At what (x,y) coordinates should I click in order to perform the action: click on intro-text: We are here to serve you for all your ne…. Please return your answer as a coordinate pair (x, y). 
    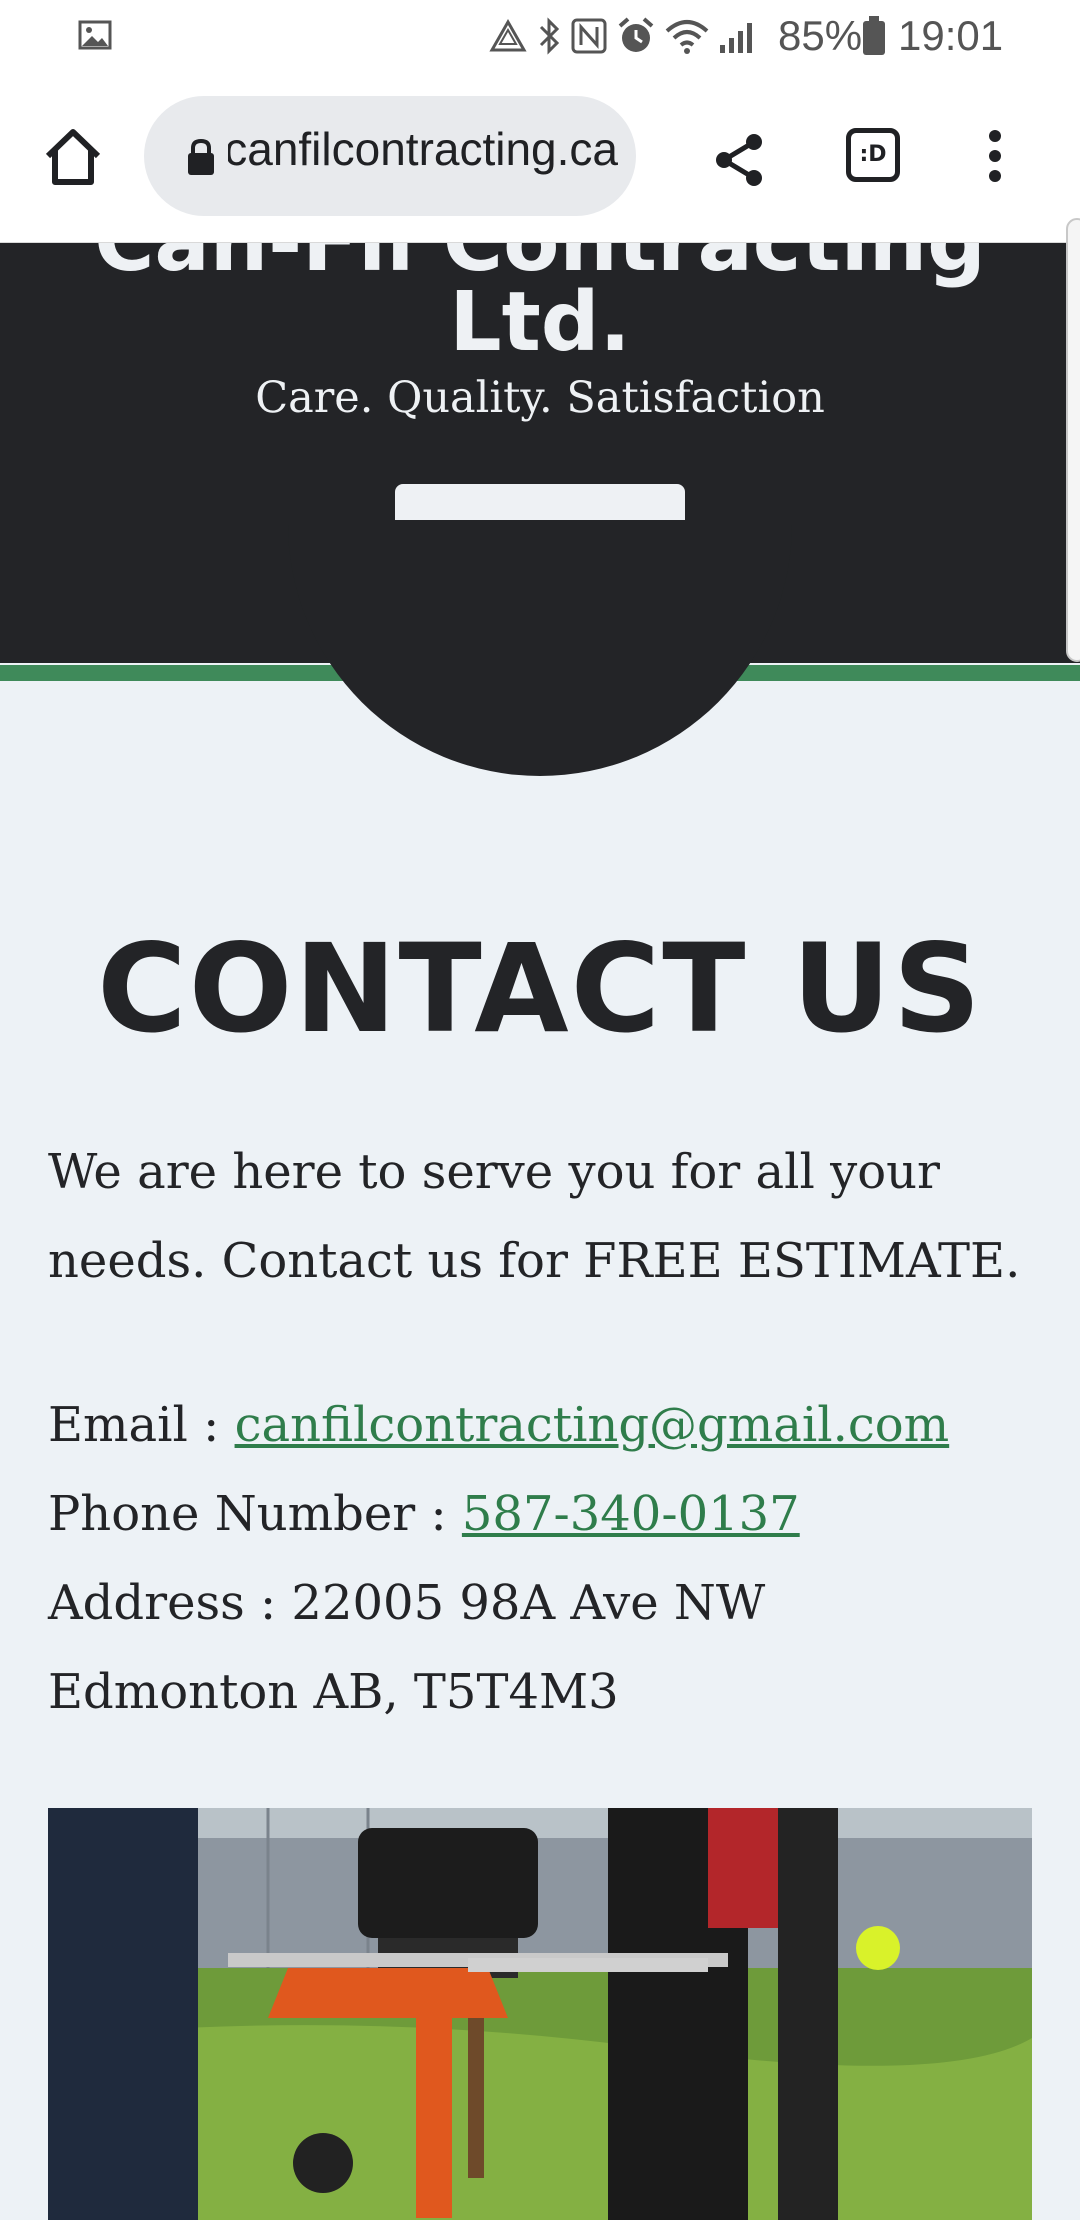
    Looking at the image, I should click on (534, 1216).